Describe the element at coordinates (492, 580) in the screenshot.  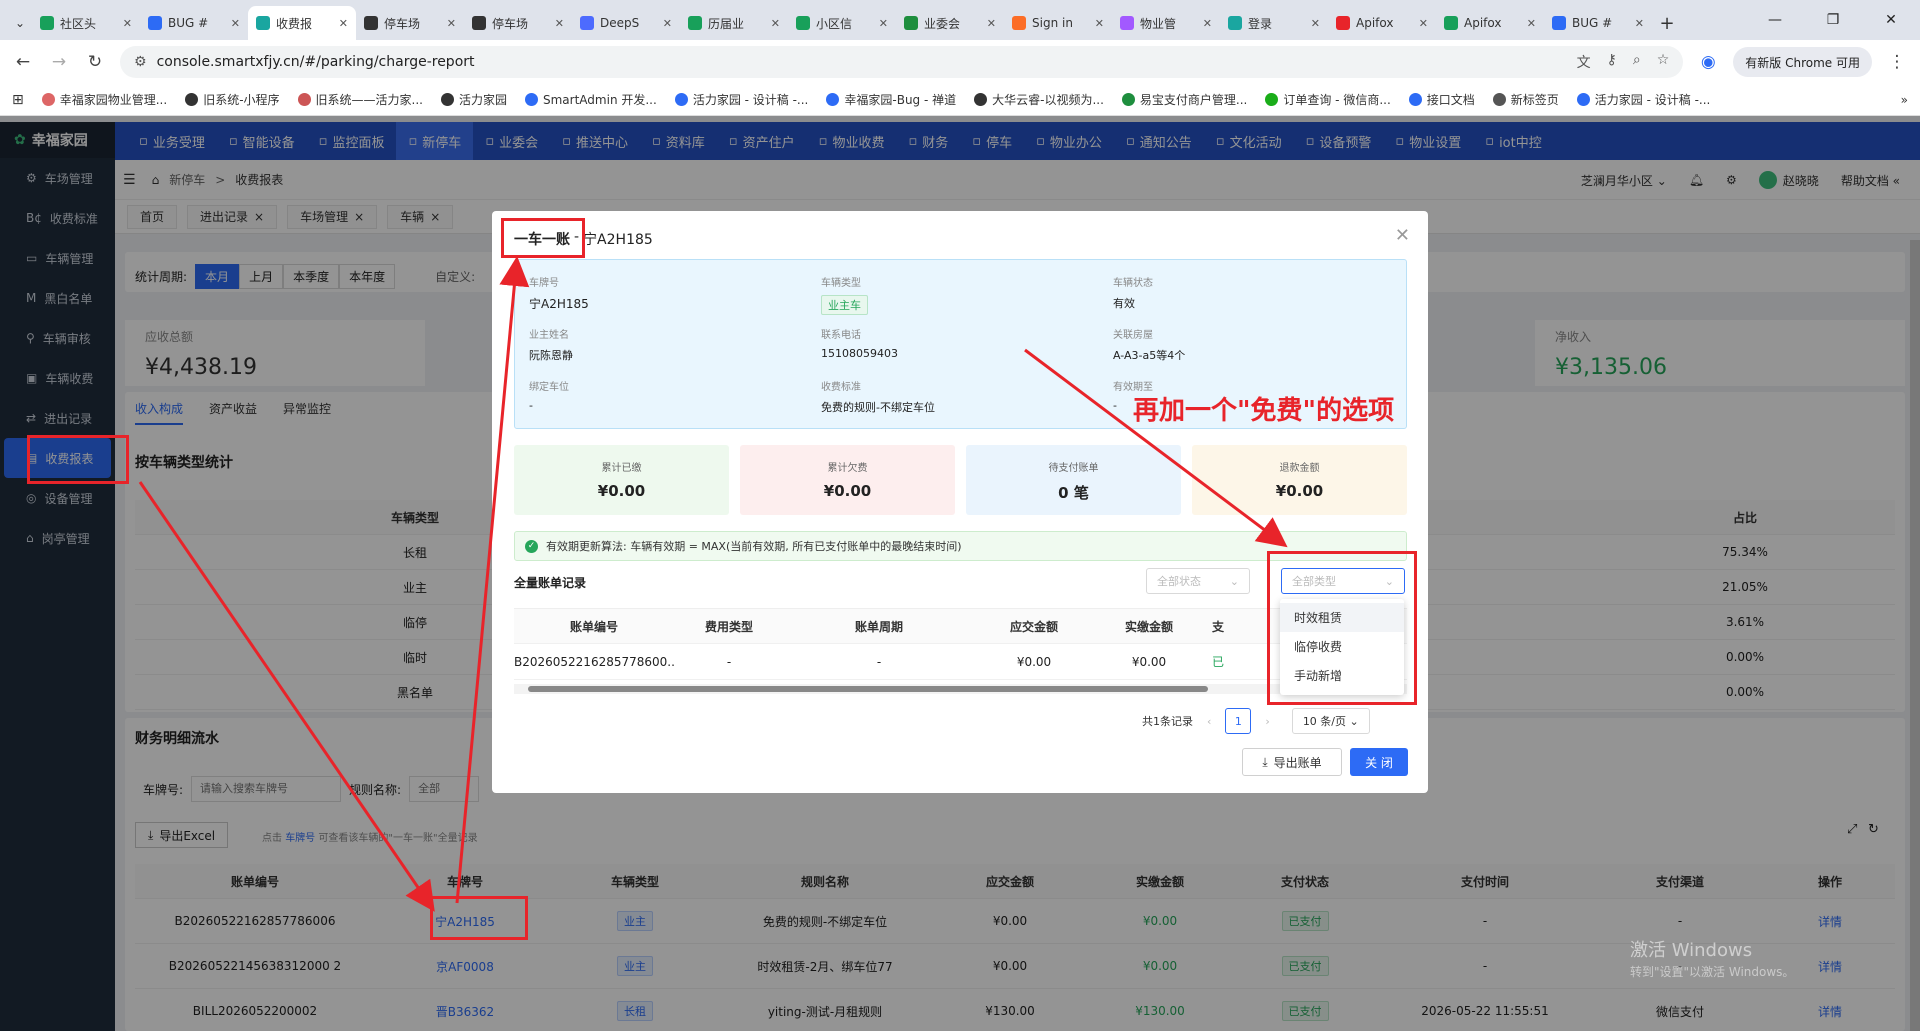
I see `arrow-plate-to-title` at that location.